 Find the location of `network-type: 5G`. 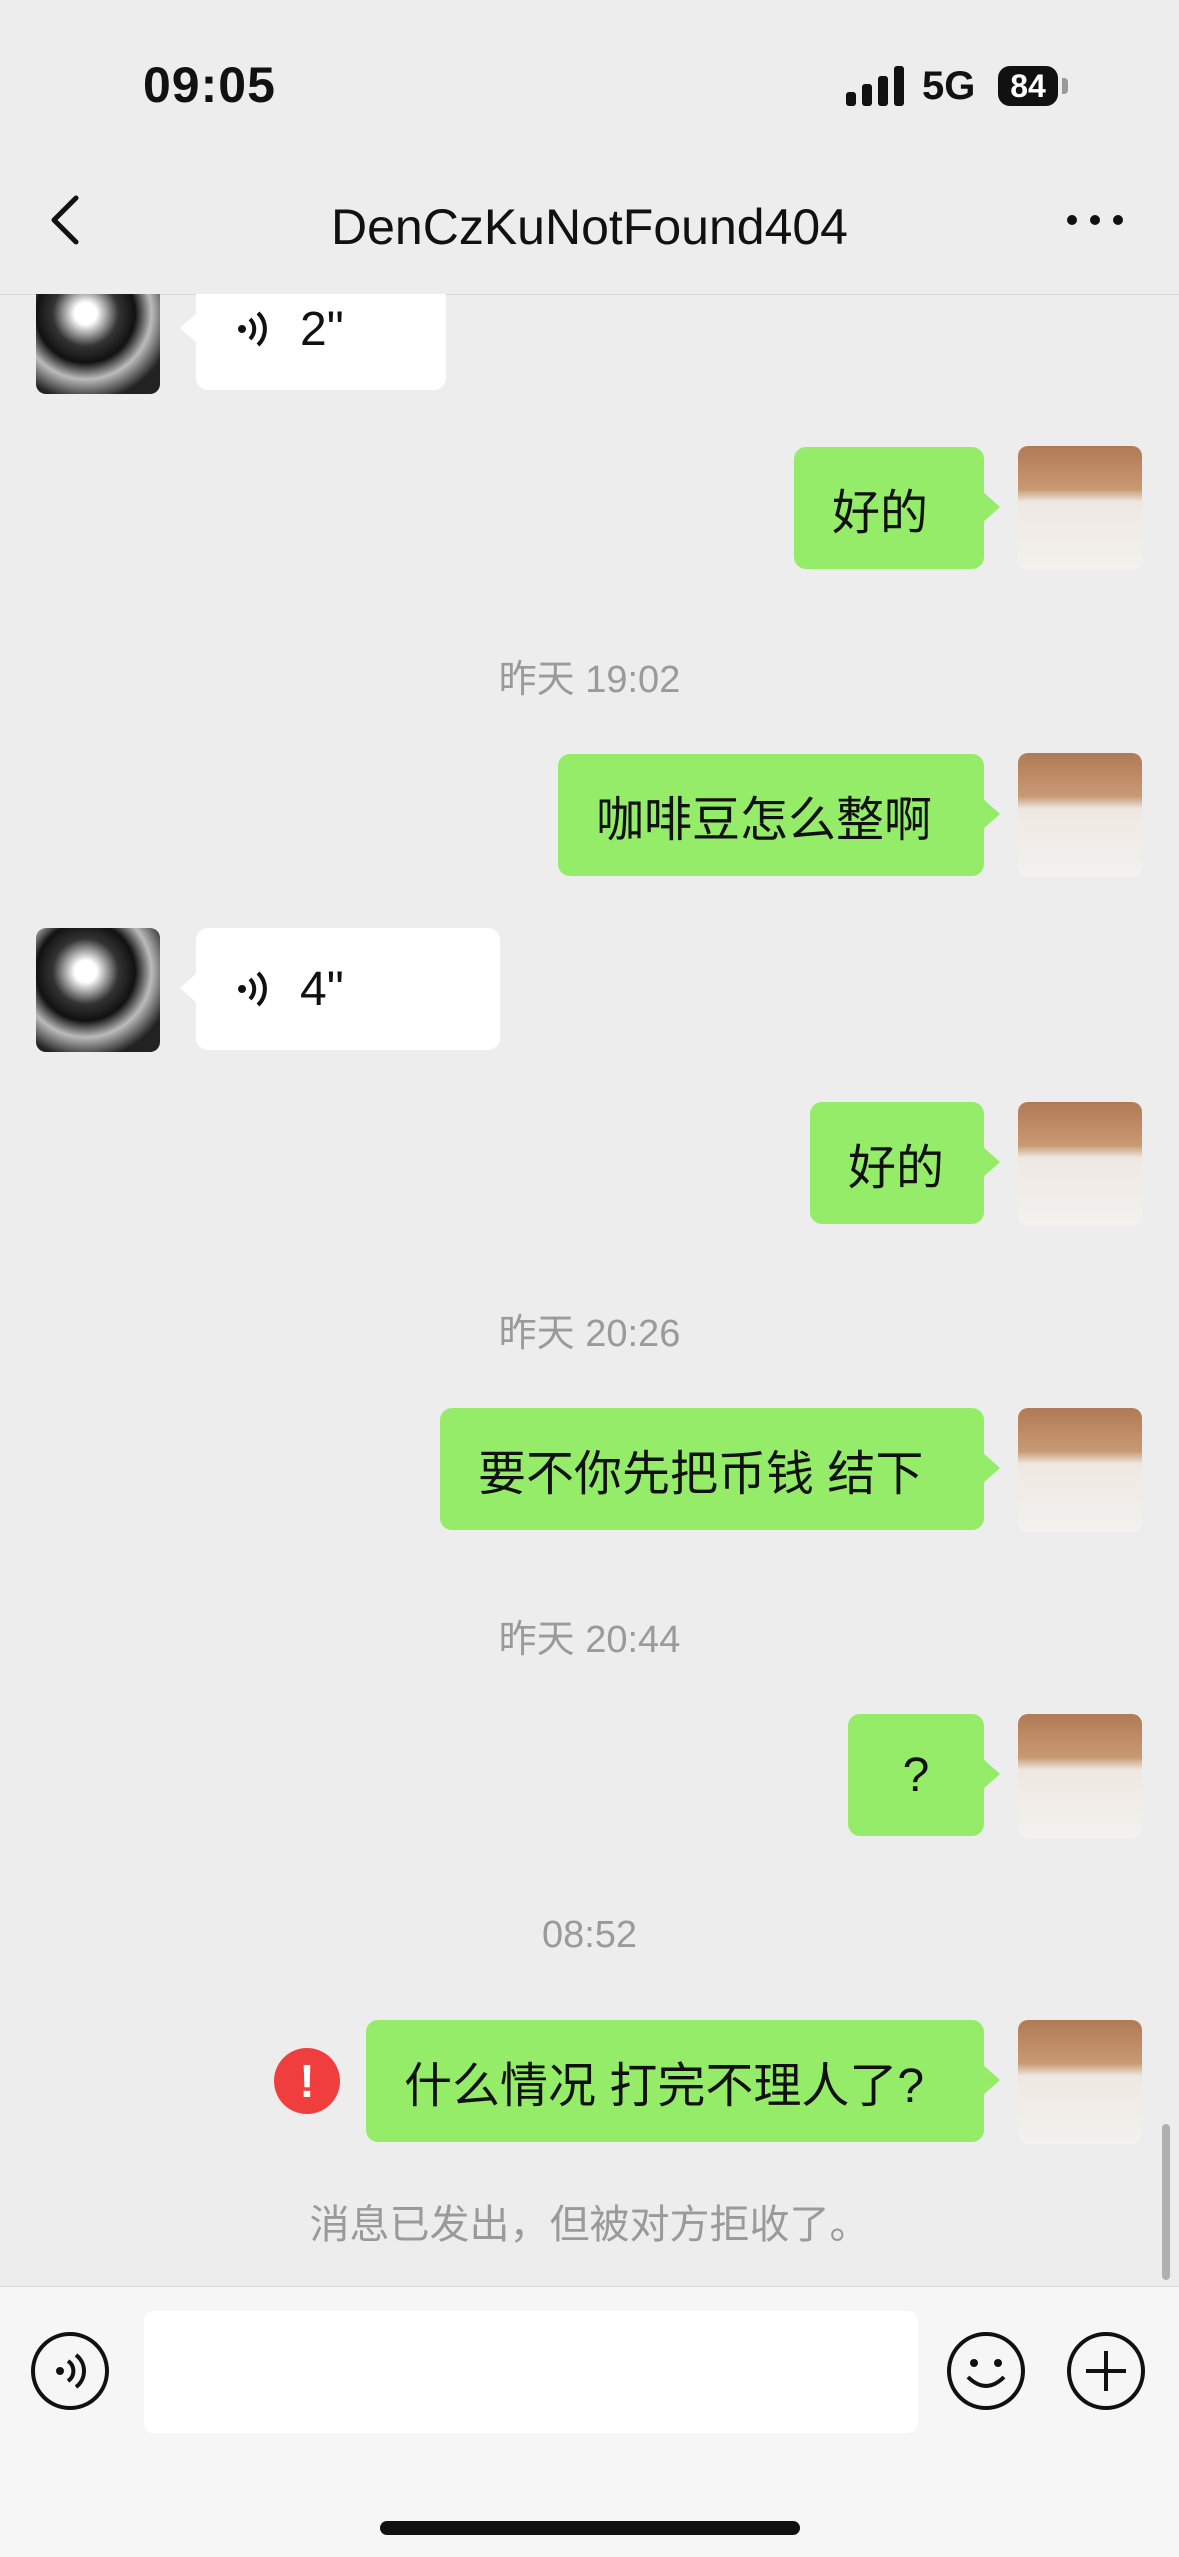

network-type: 5G is located at coordinates (949, 86).